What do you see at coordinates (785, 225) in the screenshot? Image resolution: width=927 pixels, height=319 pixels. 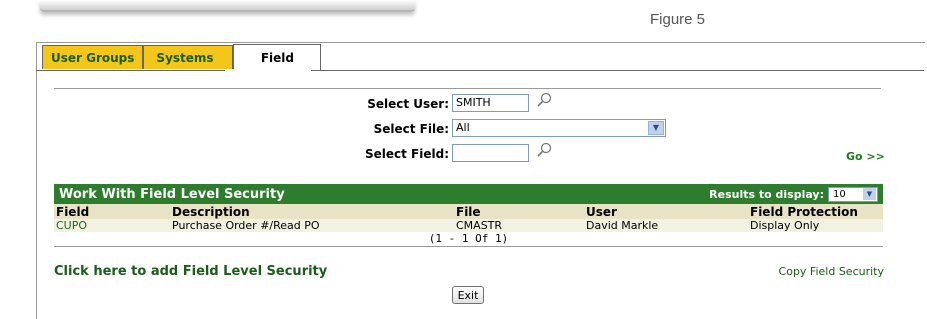 I see `cell-field-protection: Display Only` at bounding box center [785, 225].